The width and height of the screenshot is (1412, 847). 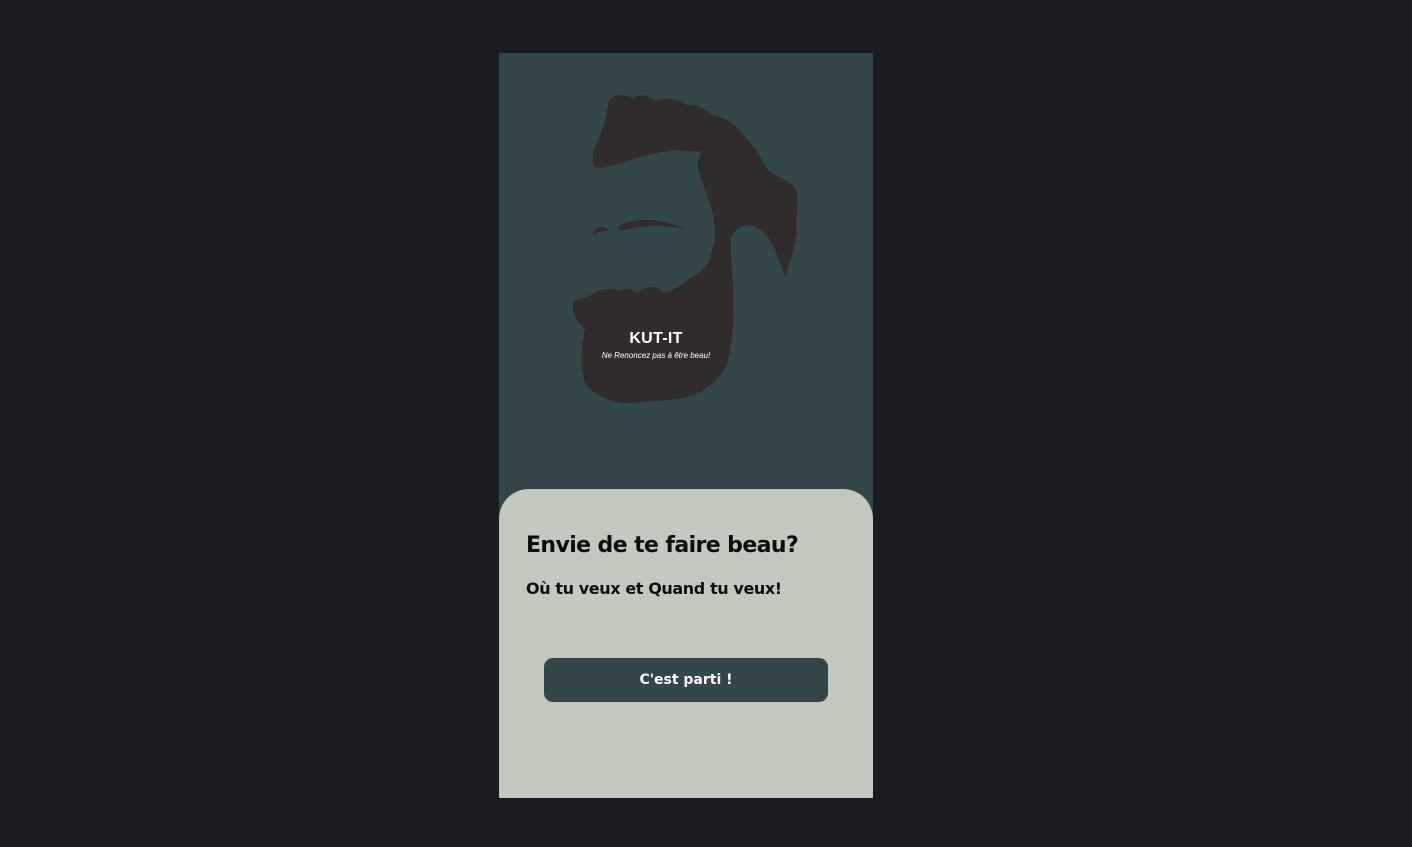 What do you see at coordinates (656, 355) in the screenshot?
I see `brand-tagline: Ne Renoncez pas à être beau!` at bounding box center [656, 355].